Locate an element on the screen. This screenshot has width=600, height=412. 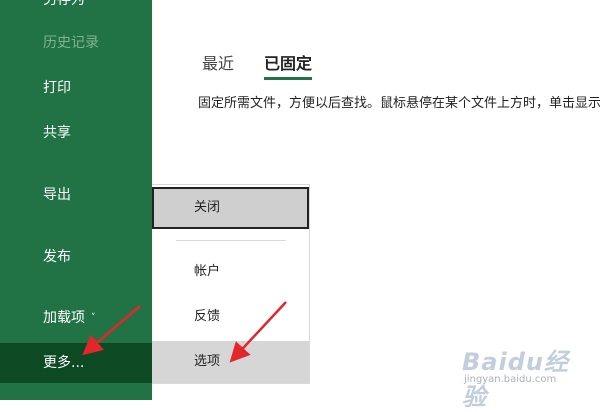
sidebar-item-label: 打印 is located at coordinates (57, 88).